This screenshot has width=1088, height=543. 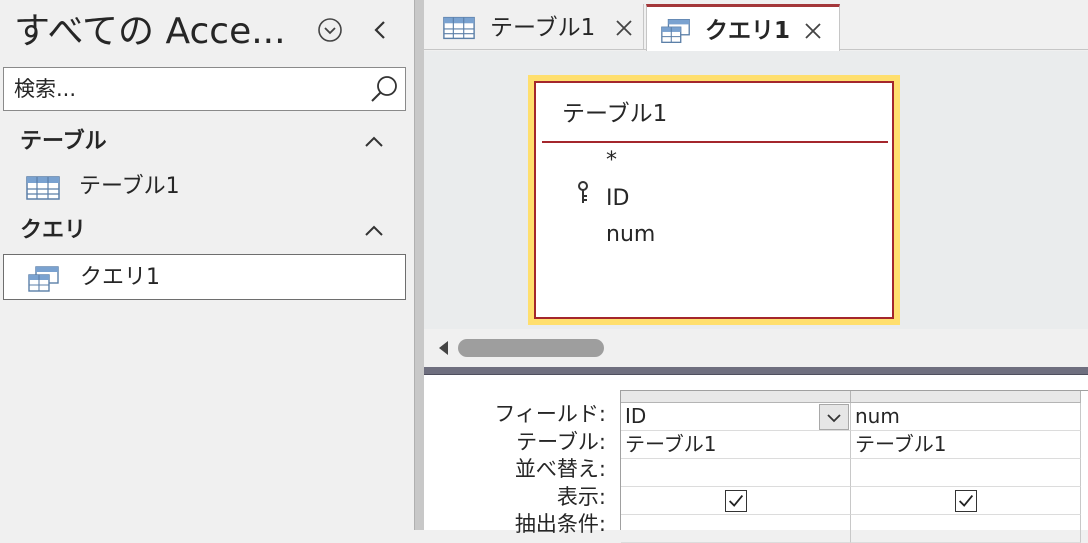 I want to click on field-list-item-num: num, so click(x=630, y=235).